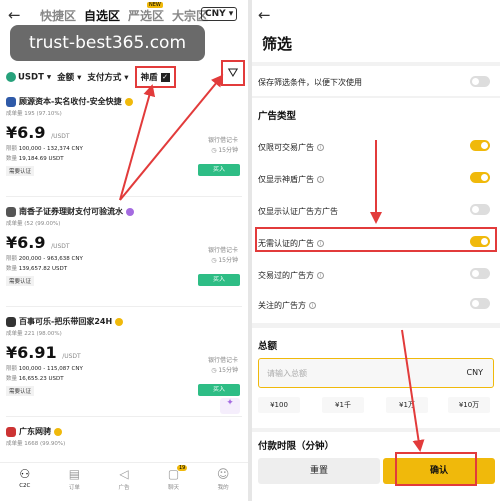 The height and width of the screenshot is (501, 500). I want to click on save-filter-toggle, so click(480, 81).